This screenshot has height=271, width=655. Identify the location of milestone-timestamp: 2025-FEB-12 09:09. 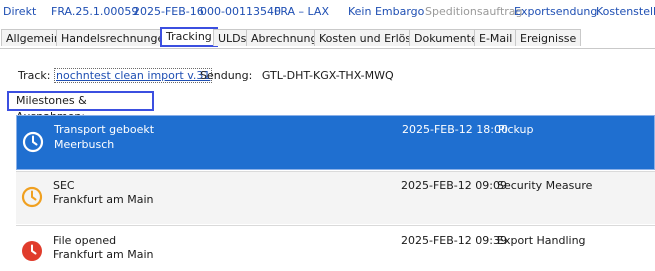
(454, 185).